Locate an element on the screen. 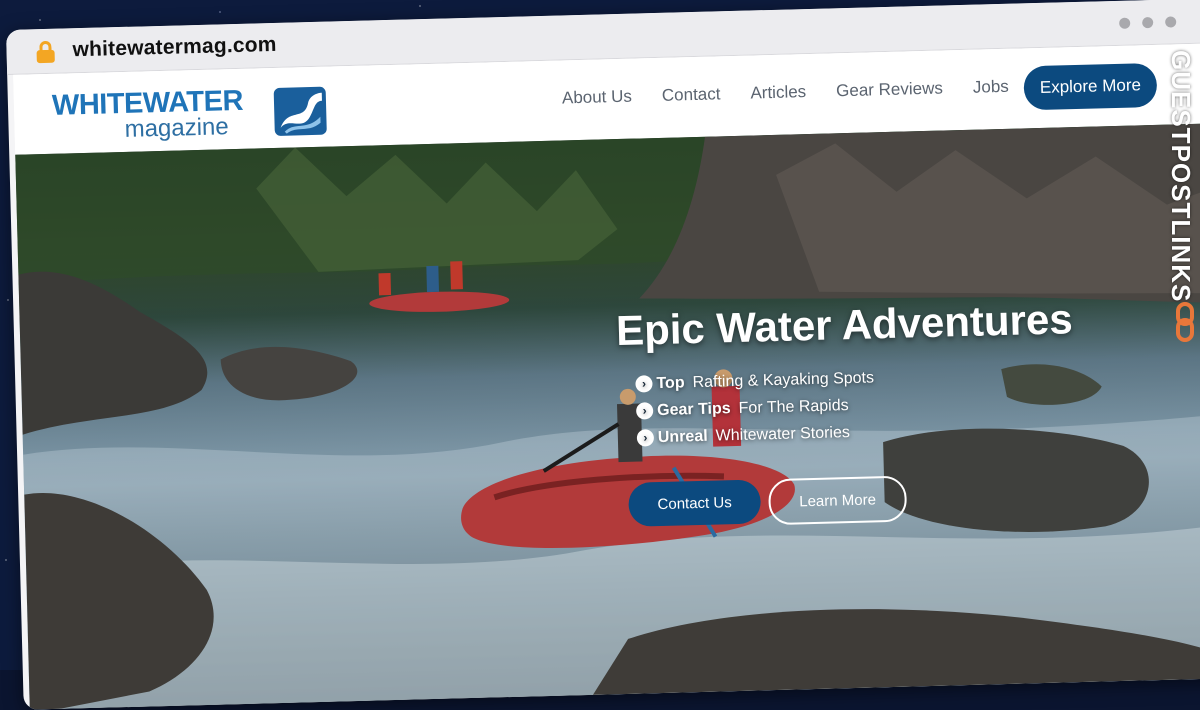 Image resolution: width=1200 pixels, height=710 pixels. explore-more-button: Explore More is located at coordinates (1090, 86).